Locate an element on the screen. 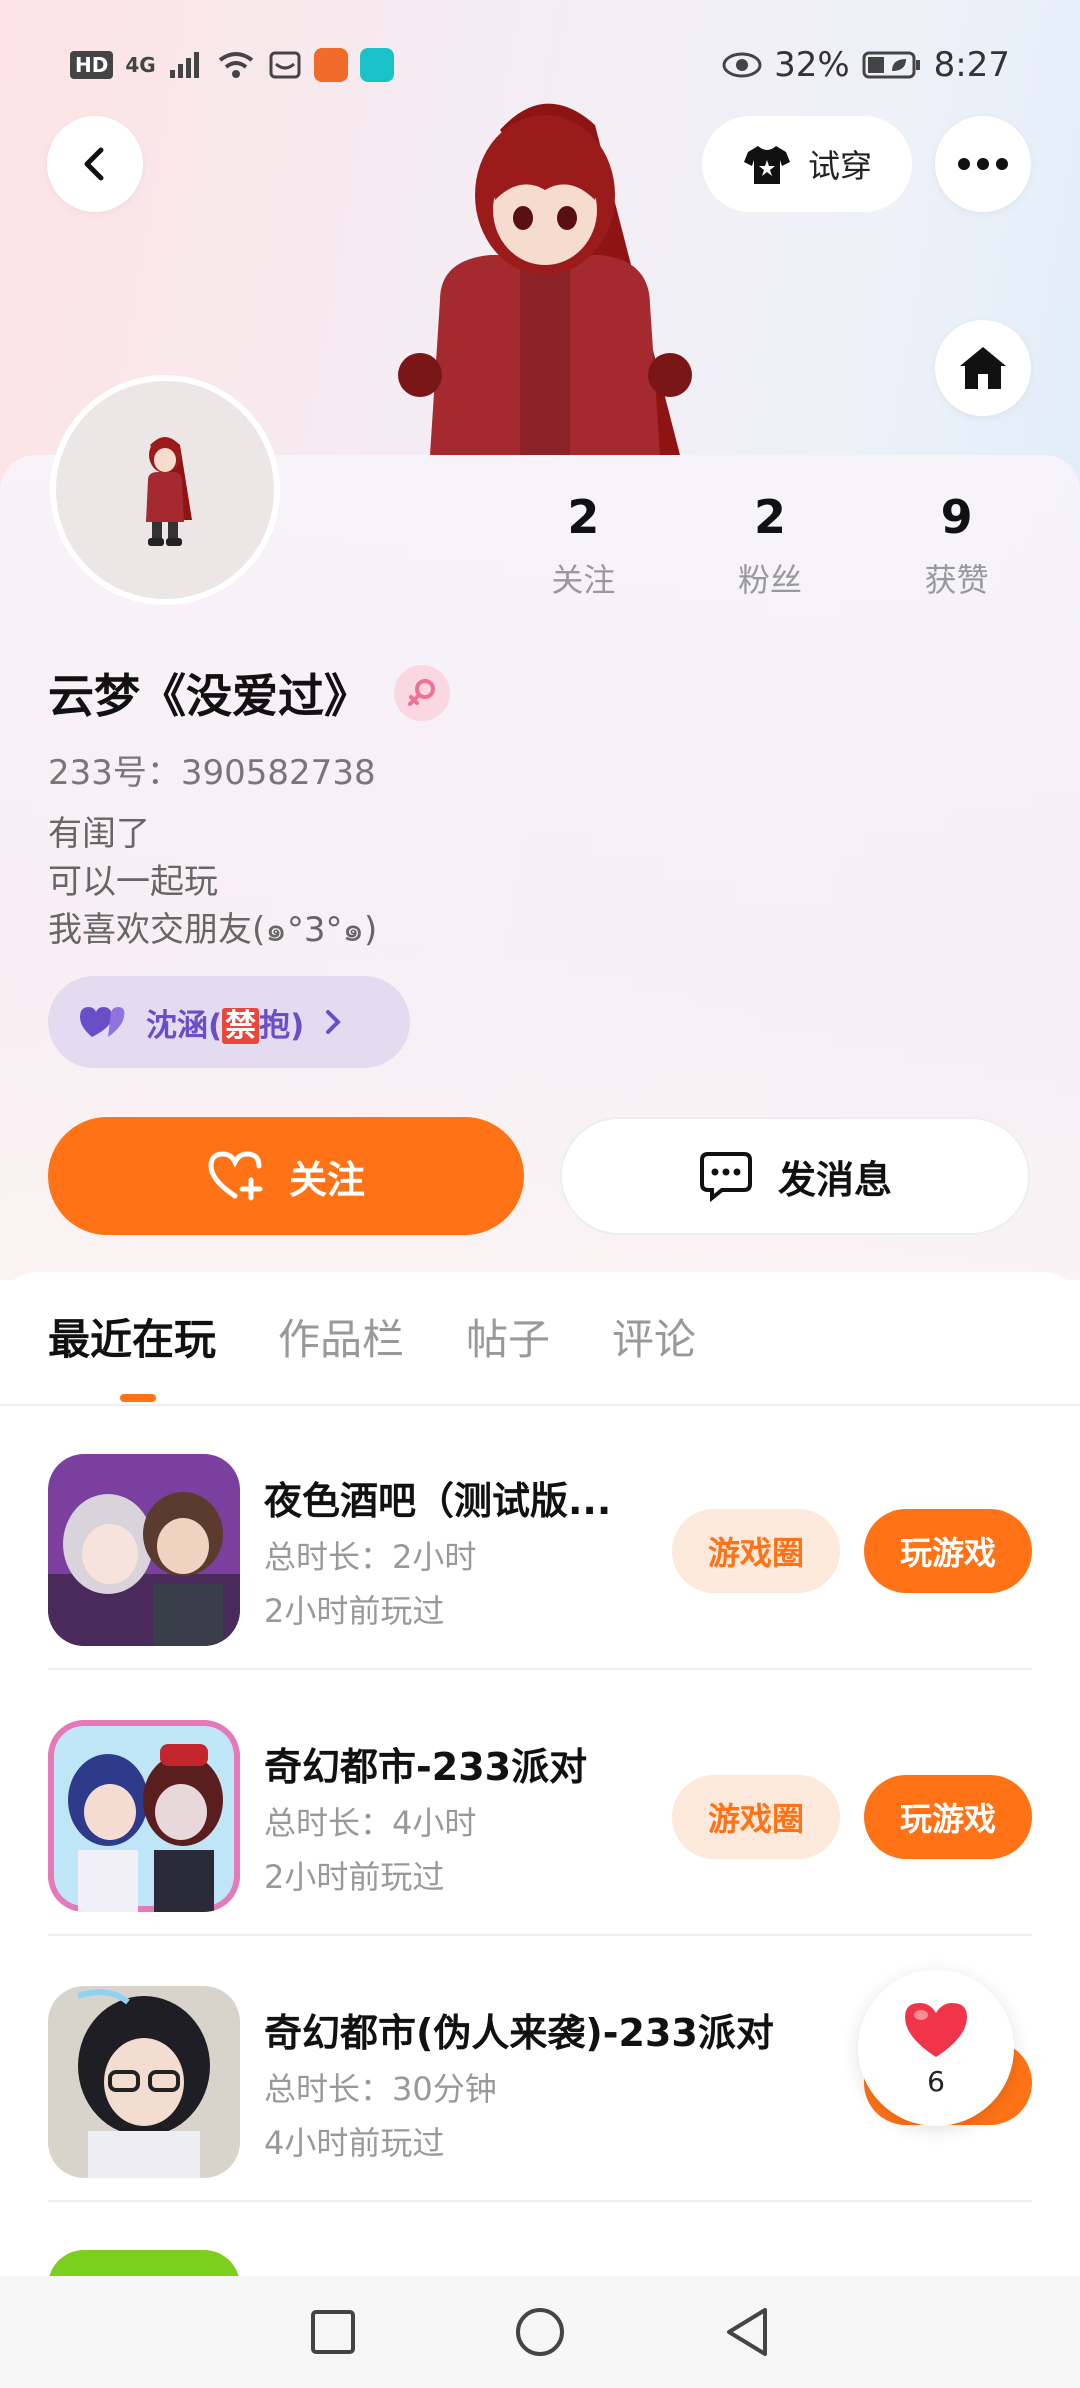  avatar is located at coordinates (165, 490).